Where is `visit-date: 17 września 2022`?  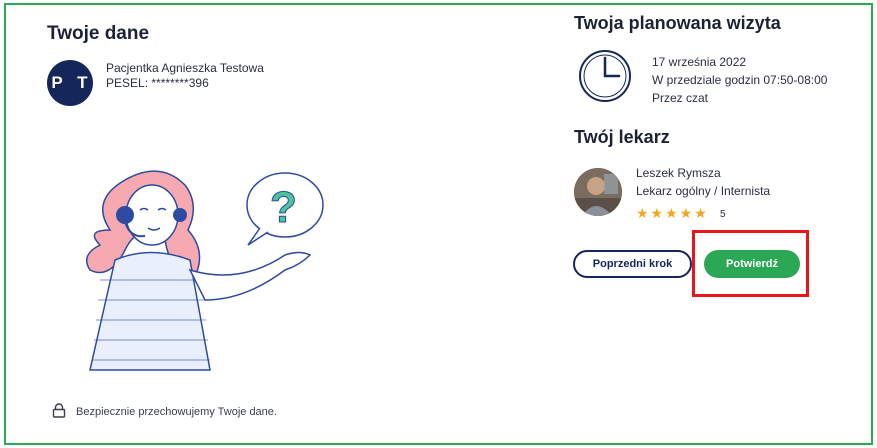 visit-date: 17 września 2022 is located at coordinates (699, 62).